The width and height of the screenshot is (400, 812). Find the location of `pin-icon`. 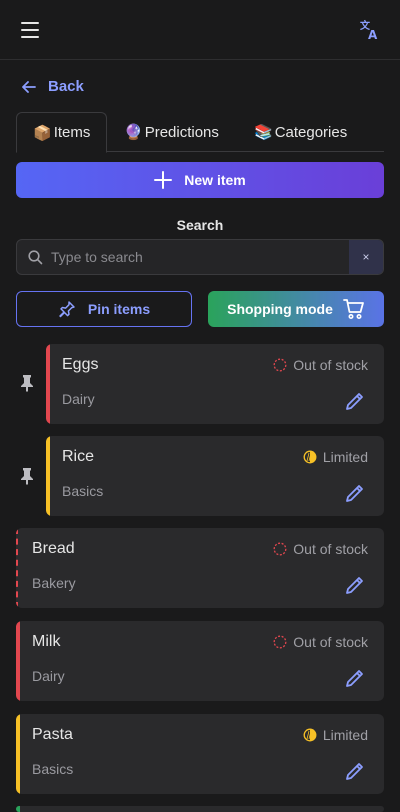

pin-icon is located at coordinates (67, 309).